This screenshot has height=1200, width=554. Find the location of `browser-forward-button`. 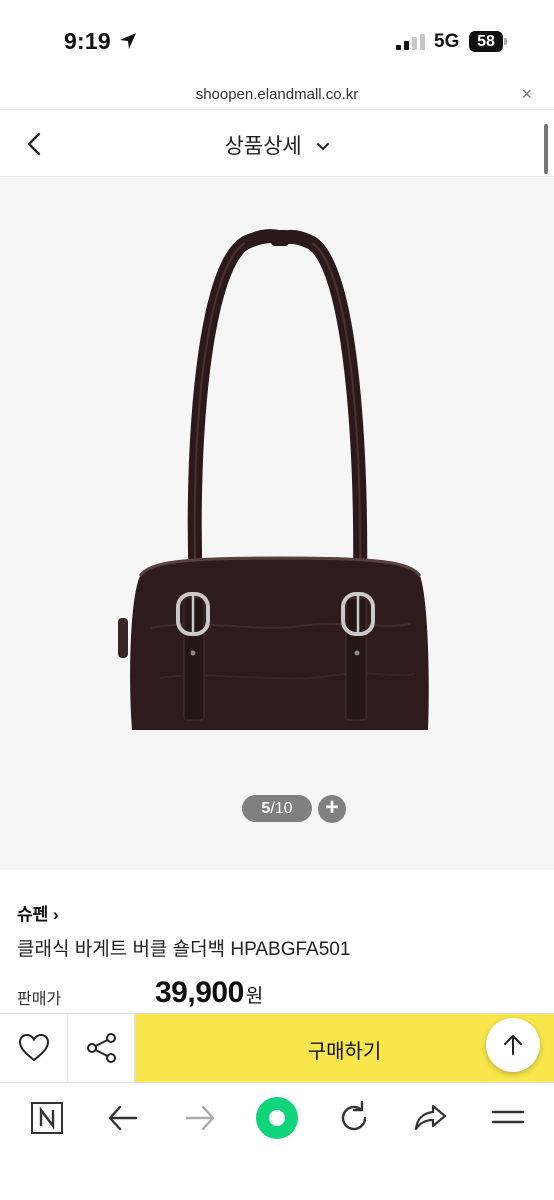

browser-forward-button is located at coordinates (200, 1118).